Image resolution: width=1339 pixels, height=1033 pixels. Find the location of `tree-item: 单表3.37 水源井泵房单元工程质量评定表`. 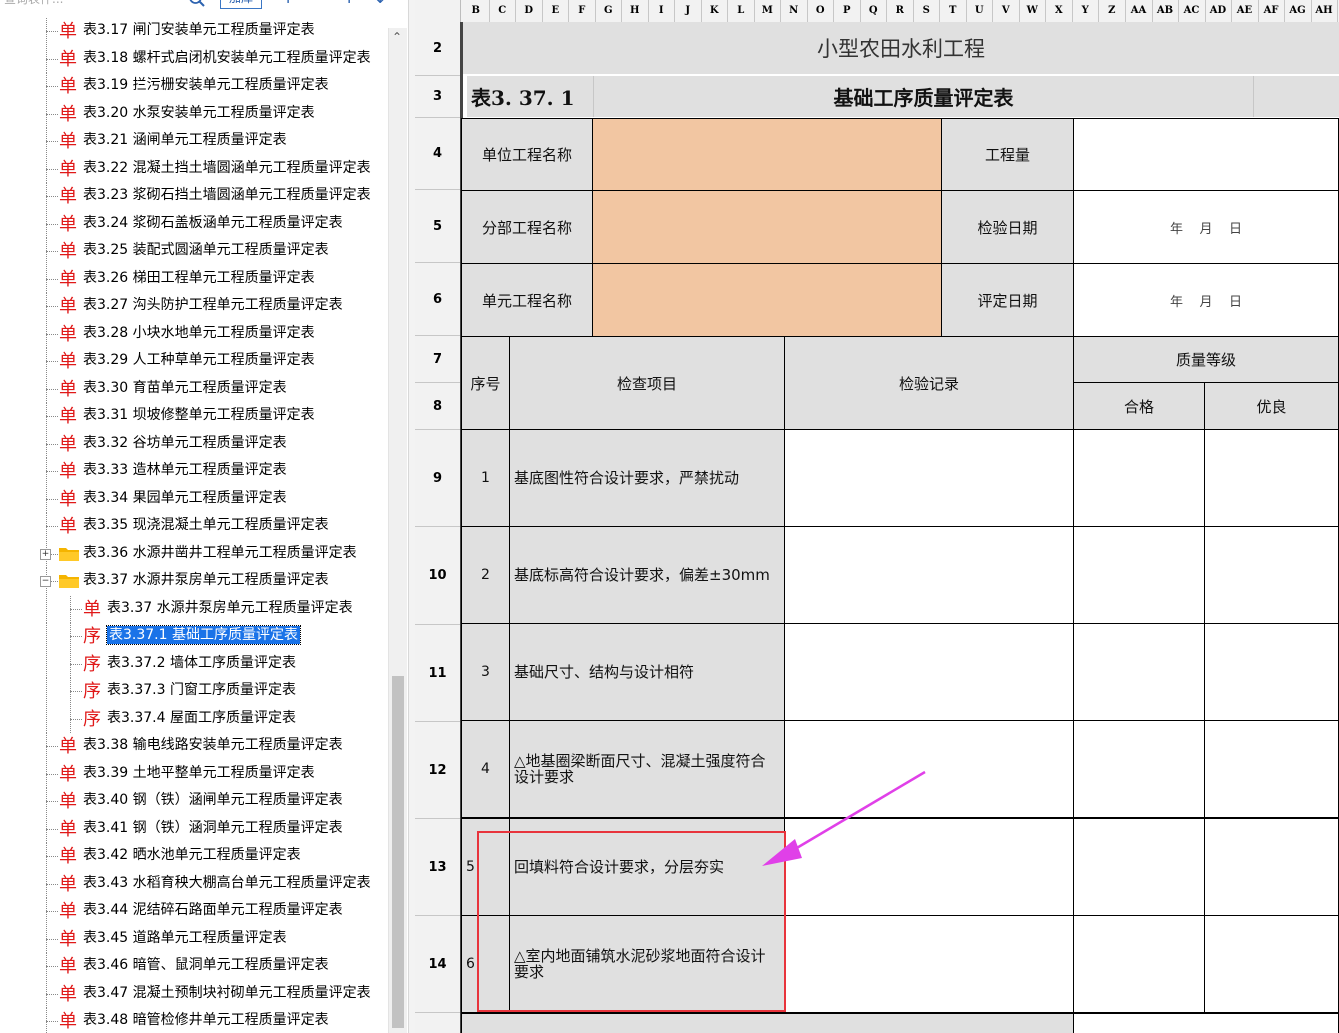

tree-item: 单表3.37 水源井泵房单元工程质量评定表 is located at coordinates (194, 609).